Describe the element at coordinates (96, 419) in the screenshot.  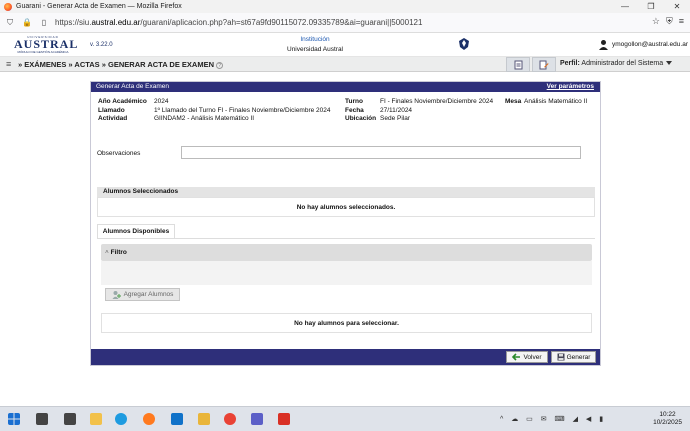
I see `files-icon` at that location.